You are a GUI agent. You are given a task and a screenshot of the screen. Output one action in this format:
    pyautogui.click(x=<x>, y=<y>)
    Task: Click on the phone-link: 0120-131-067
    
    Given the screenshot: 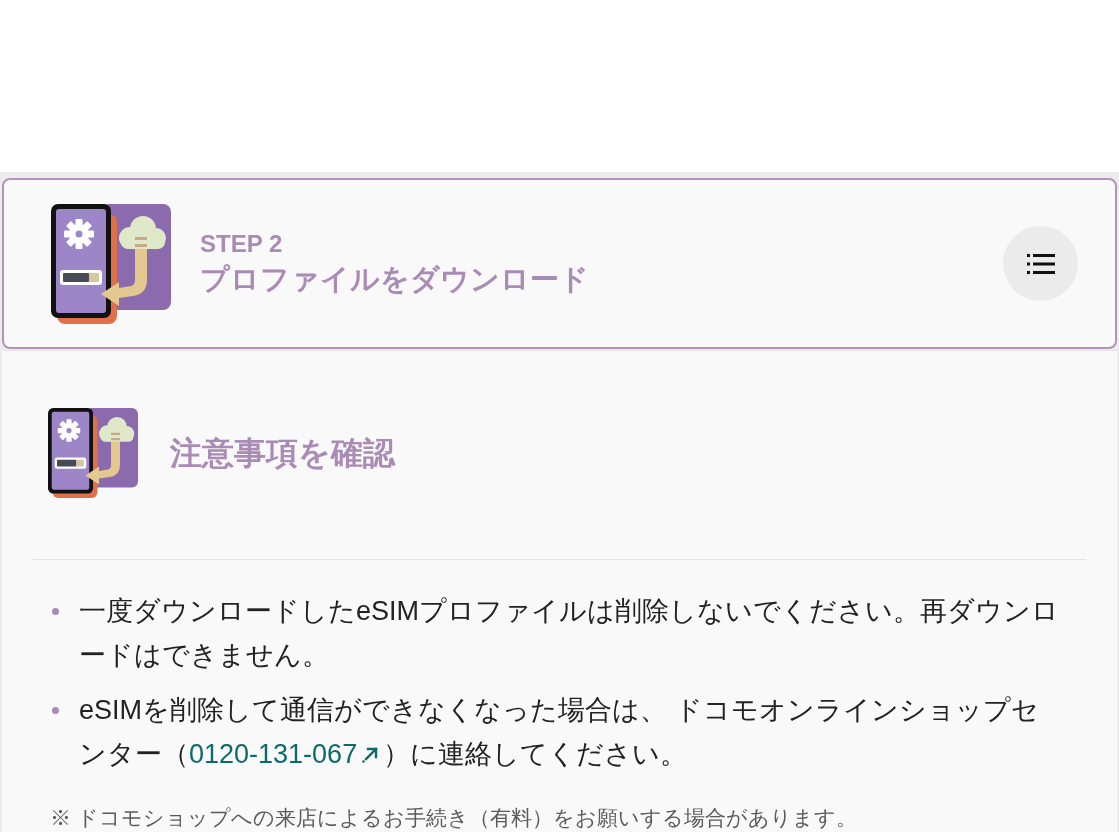 What is the action you would take?
    pyautogui.click(x=286, y=754)
    